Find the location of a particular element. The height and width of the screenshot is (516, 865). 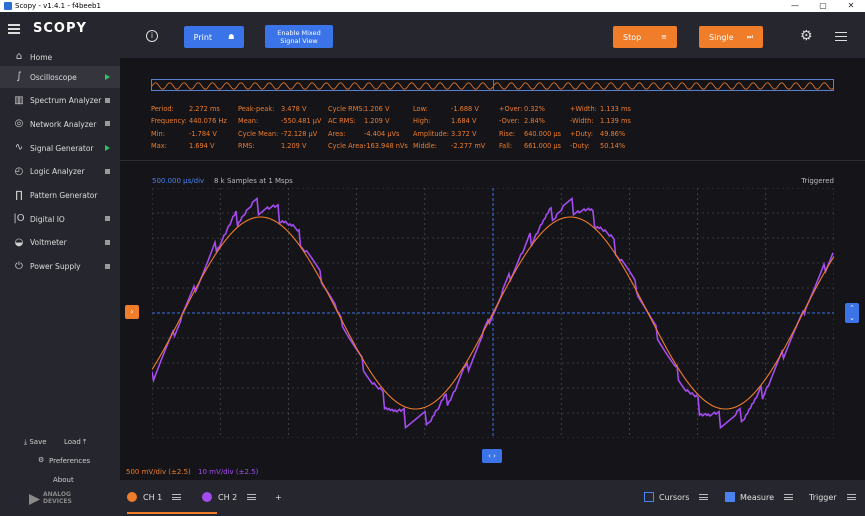

measurement-name: Peak-peak: is located at coordinates (256, 109).